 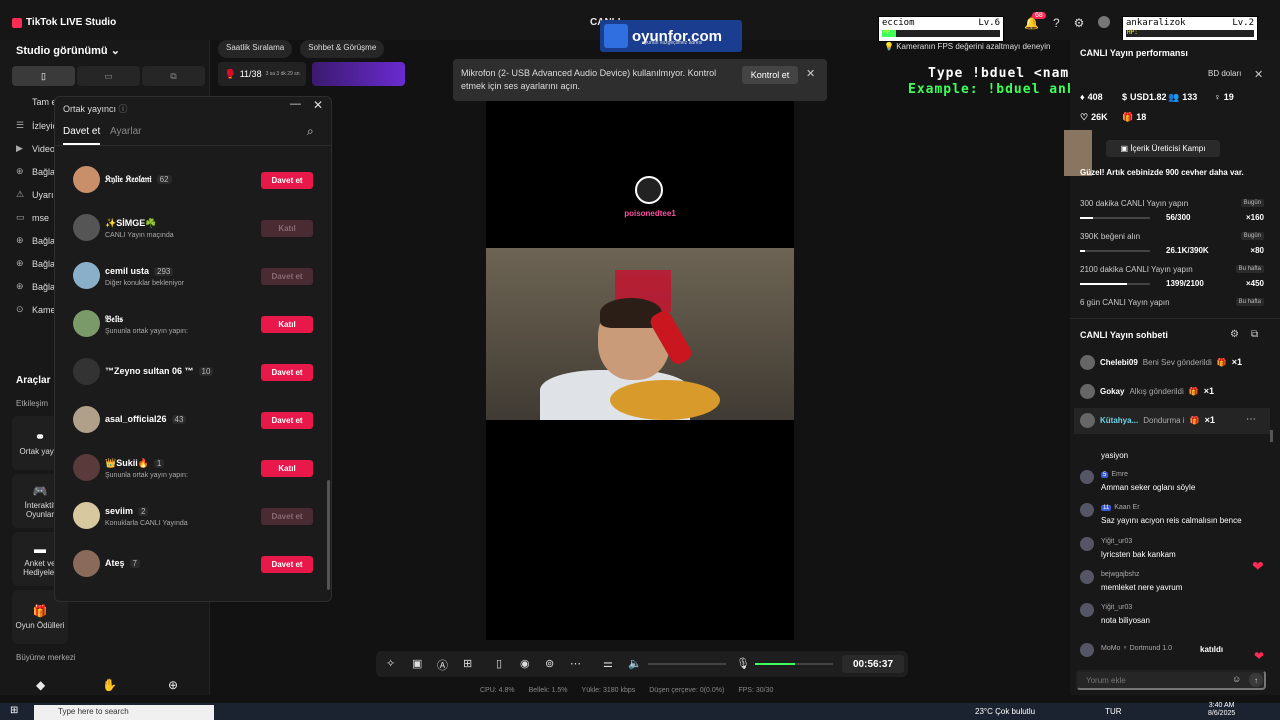 I want to click on microphone-icon: 🎙, so click(x=743, y=663).